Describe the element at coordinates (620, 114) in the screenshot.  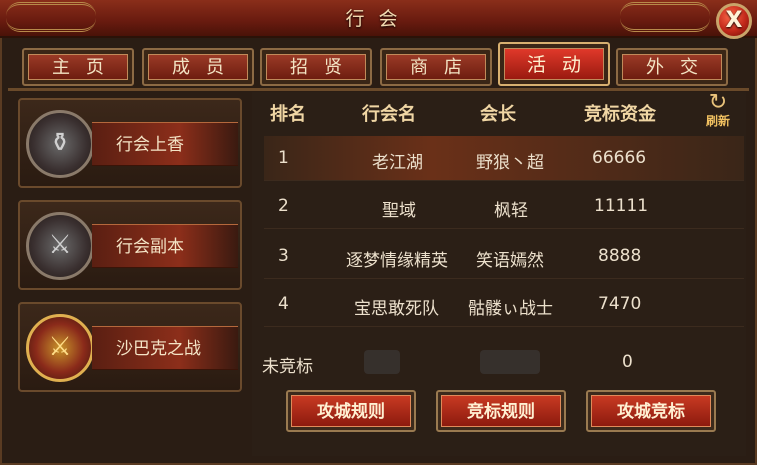
I see `header-bid-funds: 竞标资金` at that location.